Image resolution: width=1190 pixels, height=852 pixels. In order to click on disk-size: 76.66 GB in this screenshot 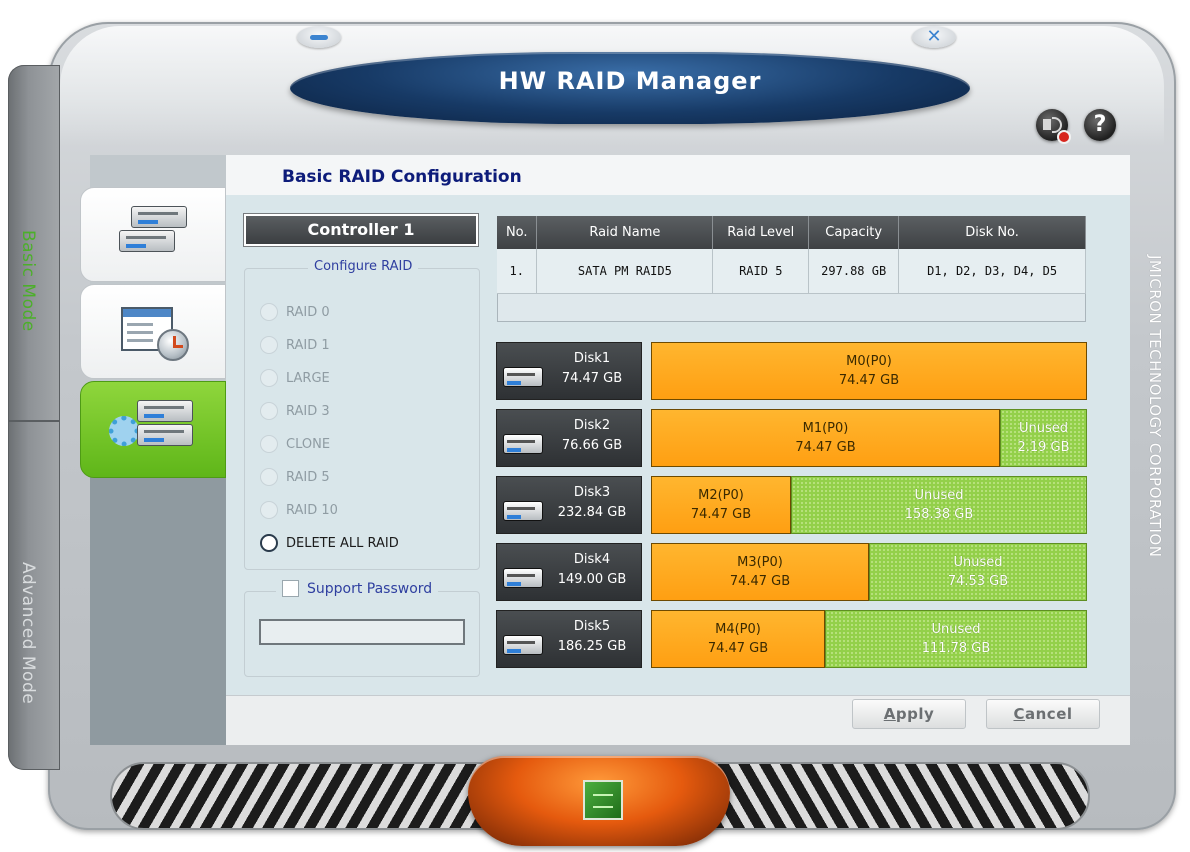, I will do `click(592, 445)`.